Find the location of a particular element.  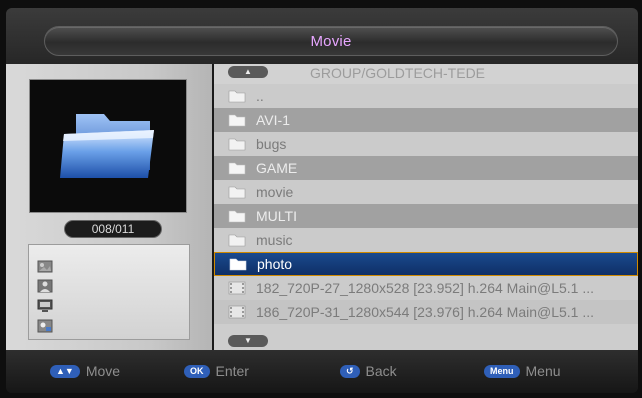

file-row-label: MULTI is located at coordinates (276, 216).